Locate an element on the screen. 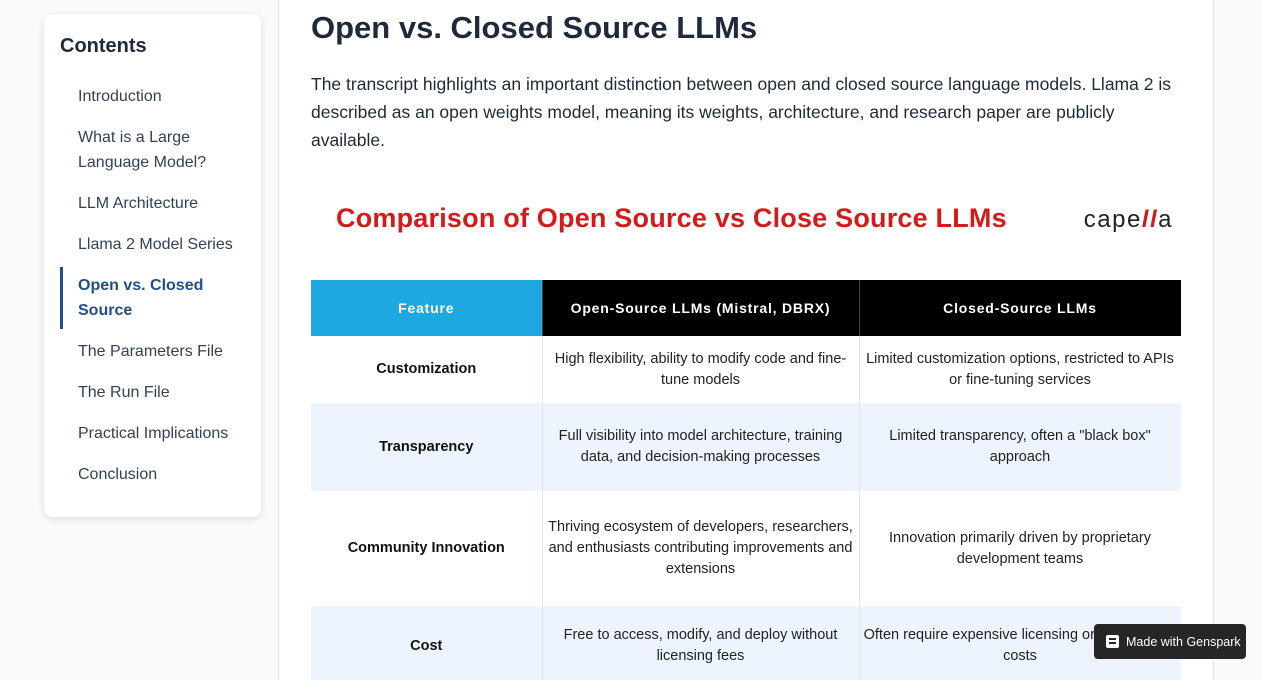 This screenshot has width=1263, height=680. toc-item-conclusion: Conclusion is located at coordinates (152, 474).